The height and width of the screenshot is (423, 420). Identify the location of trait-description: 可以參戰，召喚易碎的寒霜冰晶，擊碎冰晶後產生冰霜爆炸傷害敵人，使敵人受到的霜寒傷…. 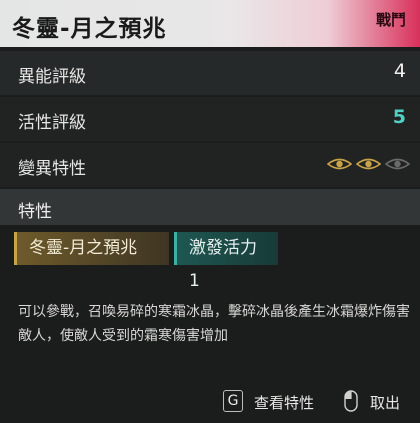
(214, 324).